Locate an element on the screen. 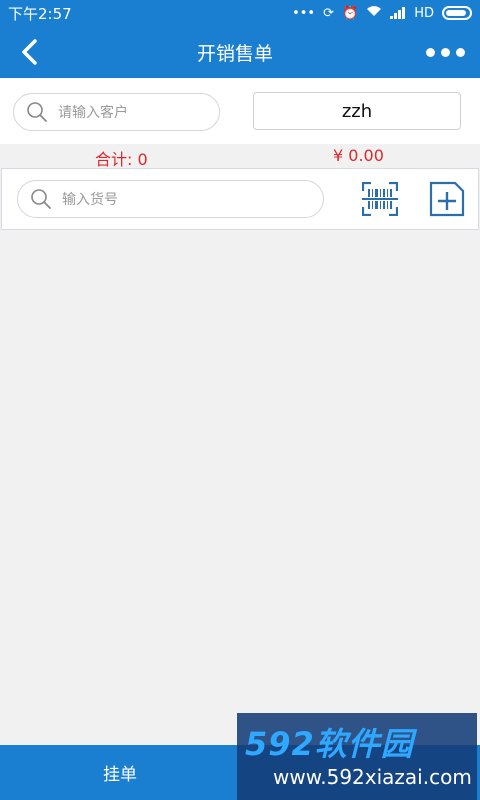  network-label: HD is located at coordinates (424, 13).